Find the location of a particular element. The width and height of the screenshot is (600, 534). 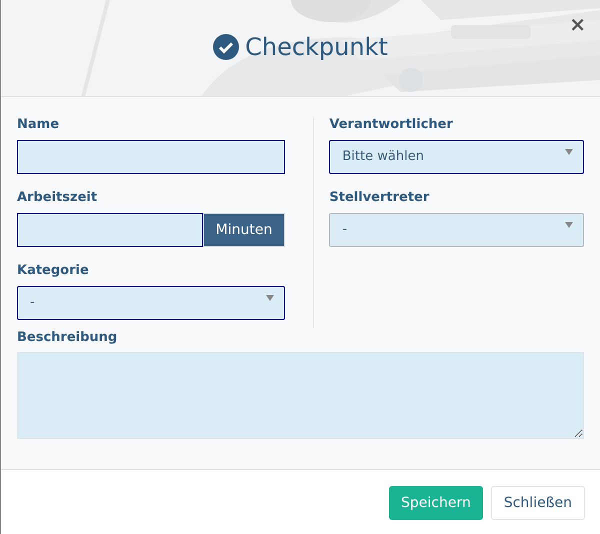

field-label: Kategorie is located at coordinates (53, 271).